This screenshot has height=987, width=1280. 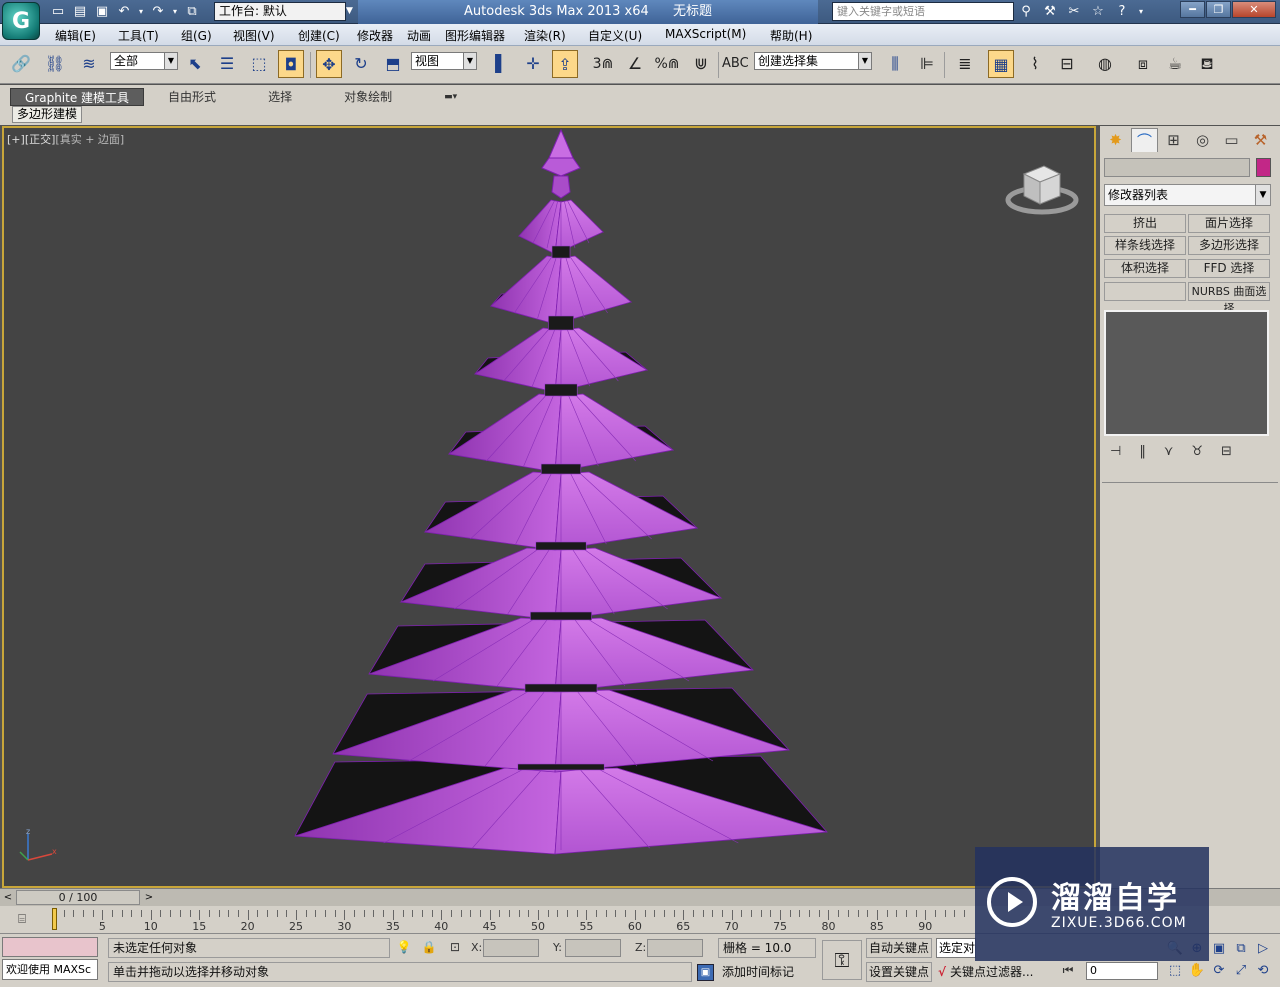 What do you see at coordinates (444, 61) in the screenshot?
I see `reference-coordinate-dropdown: 视图 ▼` at bounding box center [444, 61].